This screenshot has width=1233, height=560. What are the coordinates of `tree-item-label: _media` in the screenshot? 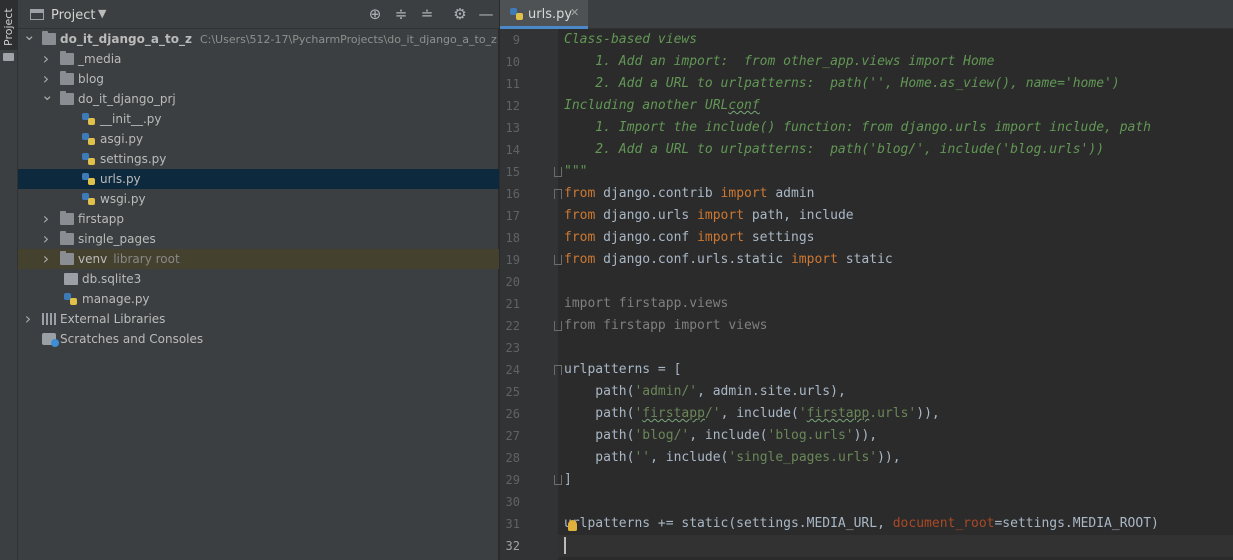 It's located at (99, 59).